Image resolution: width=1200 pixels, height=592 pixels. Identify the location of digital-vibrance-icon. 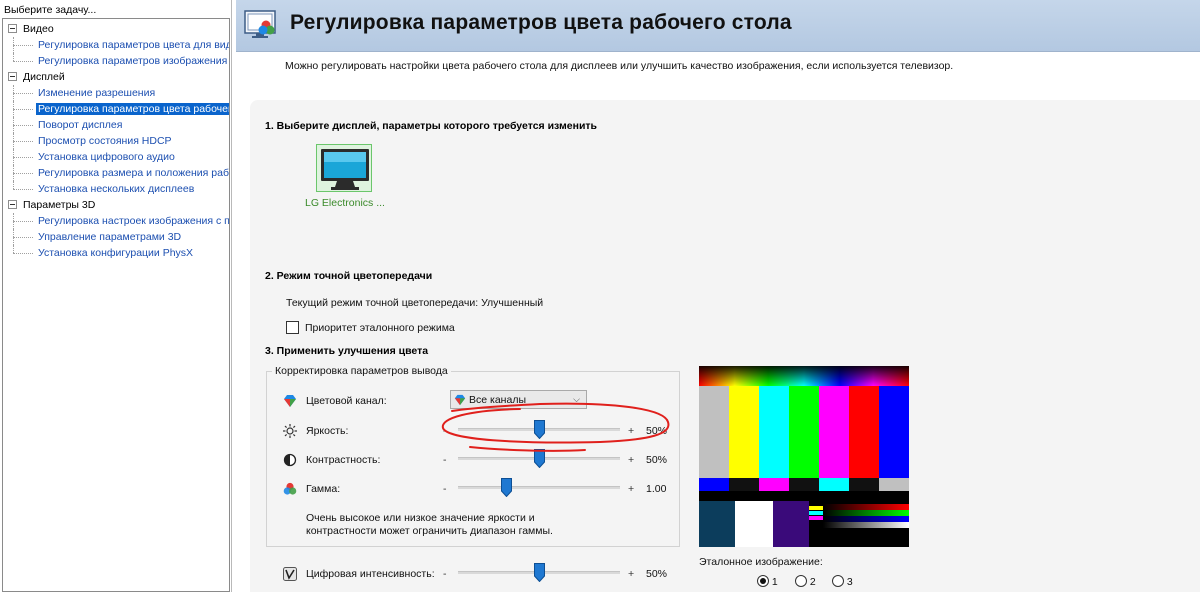
(290, 574).